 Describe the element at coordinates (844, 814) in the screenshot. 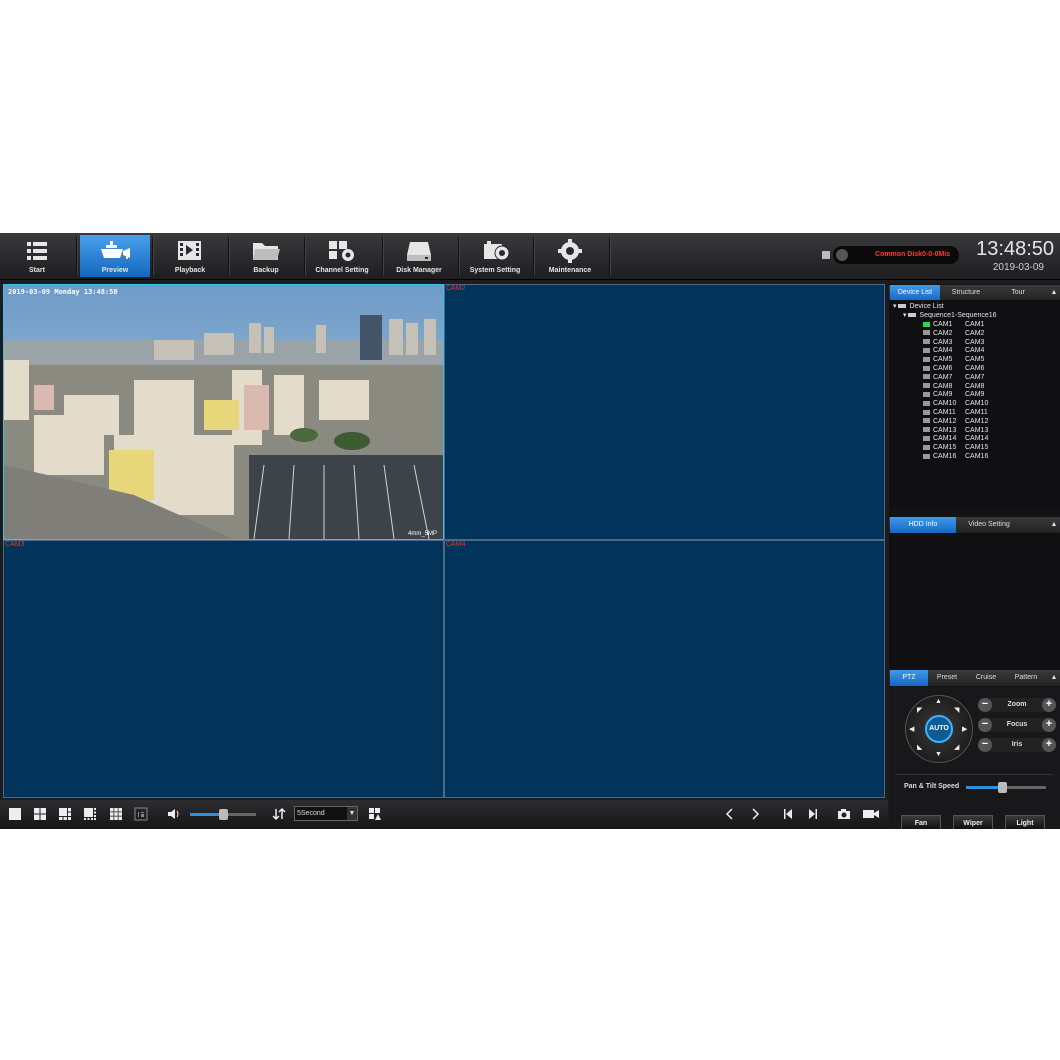

I see `snapshot-icon` at that location.